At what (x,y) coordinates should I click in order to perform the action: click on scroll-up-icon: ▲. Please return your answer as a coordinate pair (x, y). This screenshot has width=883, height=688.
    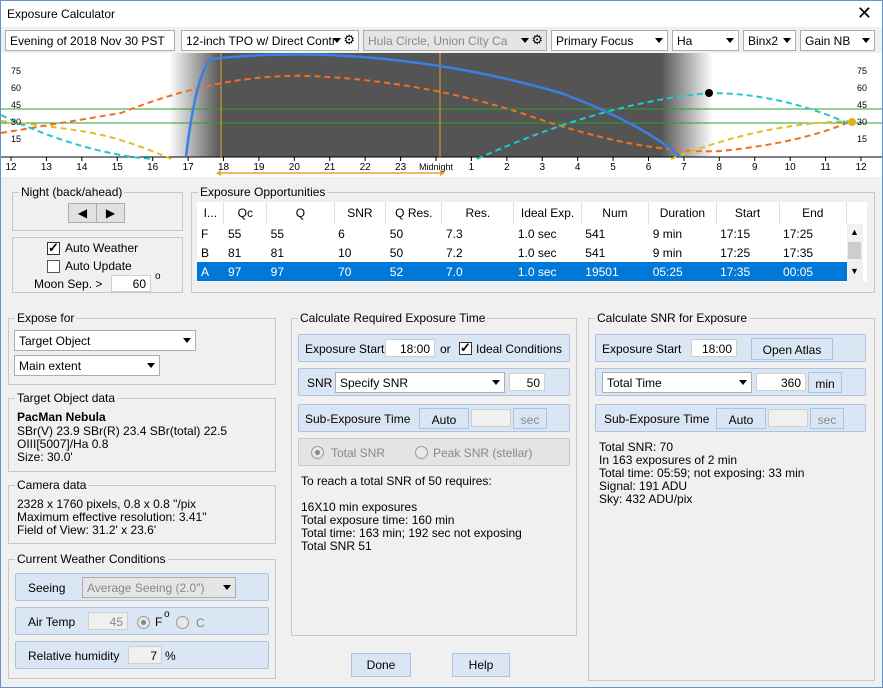
    Looking at the image, I should click on (854, 232).